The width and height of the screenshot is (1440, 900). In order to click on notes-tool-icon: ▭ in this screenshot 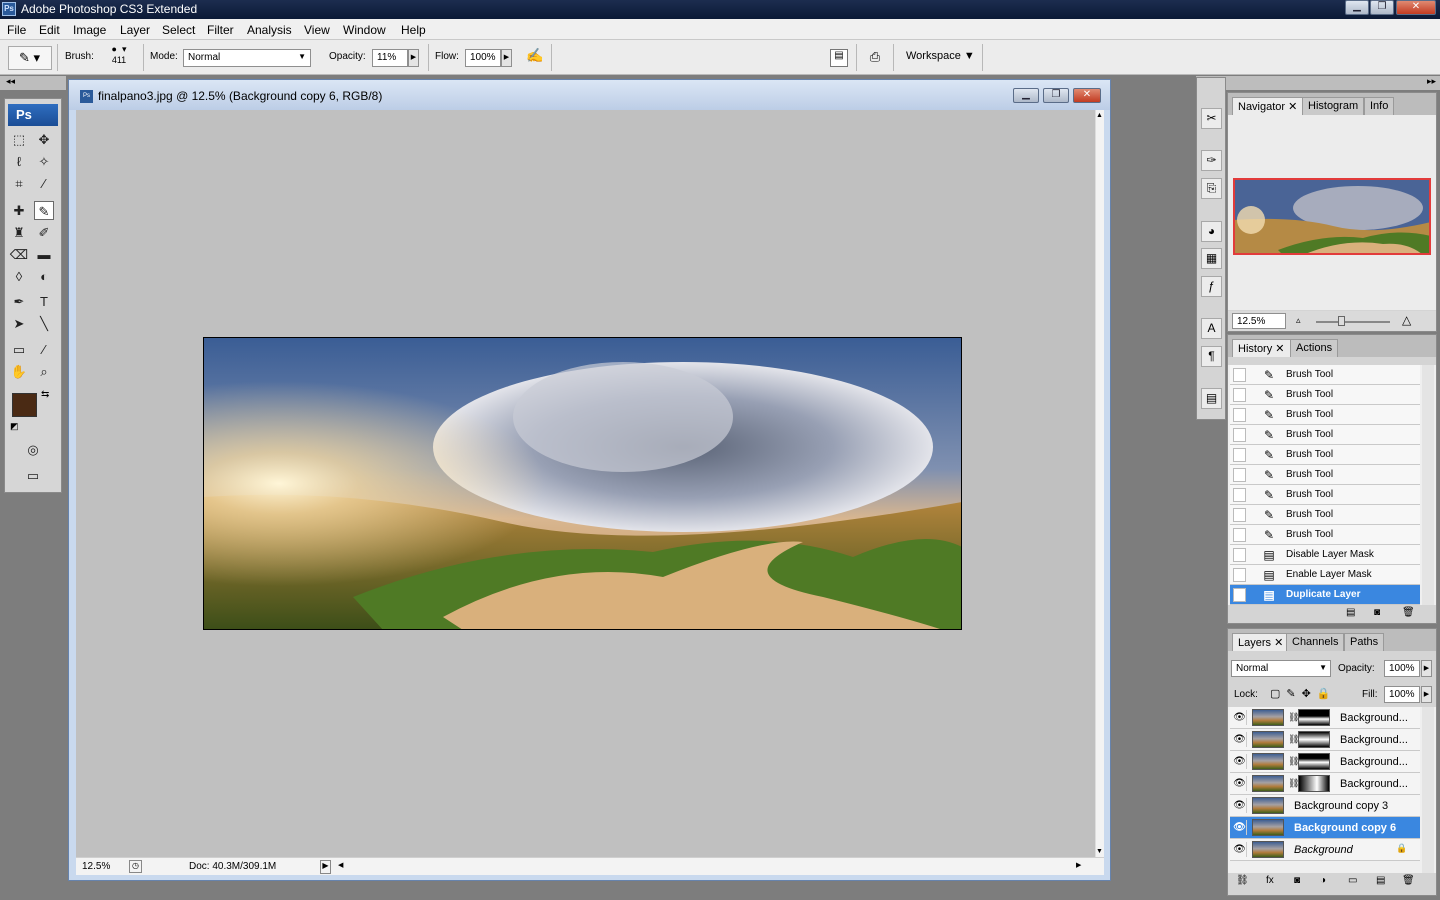, I will do `click(19, 349)`.